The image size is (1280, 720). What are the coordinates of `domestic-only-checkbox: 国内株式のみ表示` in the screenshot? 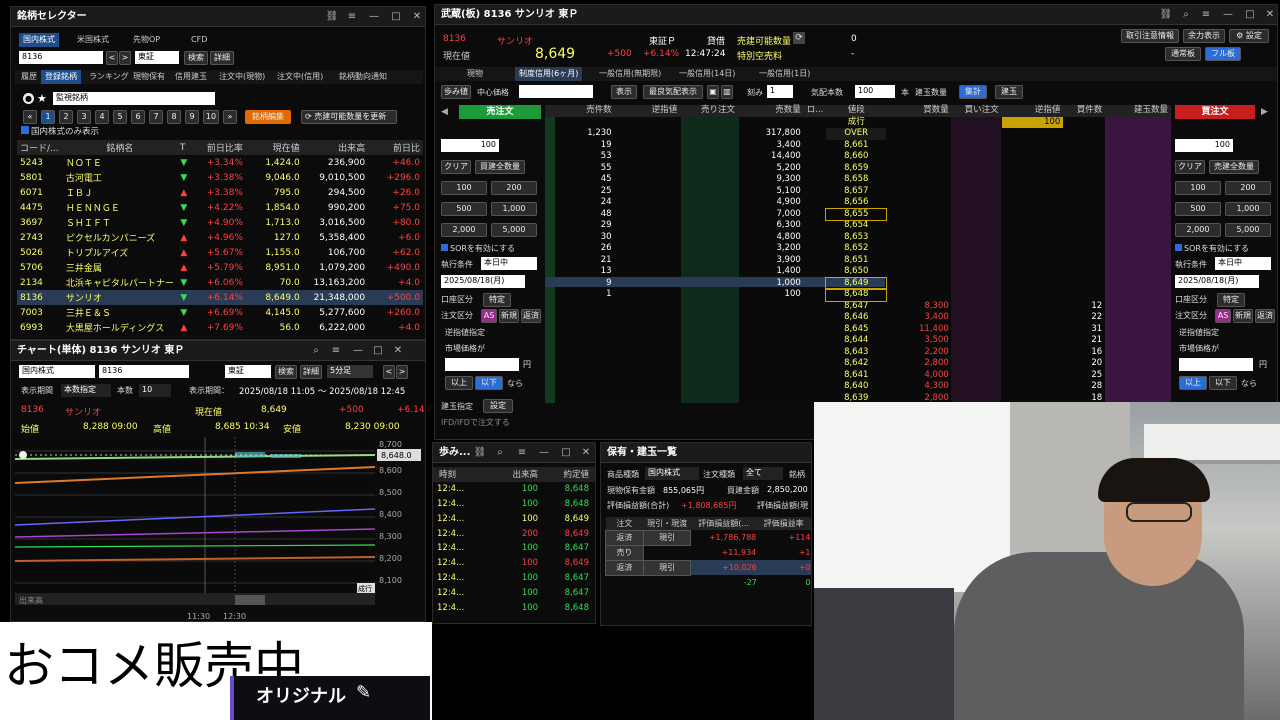 It's located at (60, 131).